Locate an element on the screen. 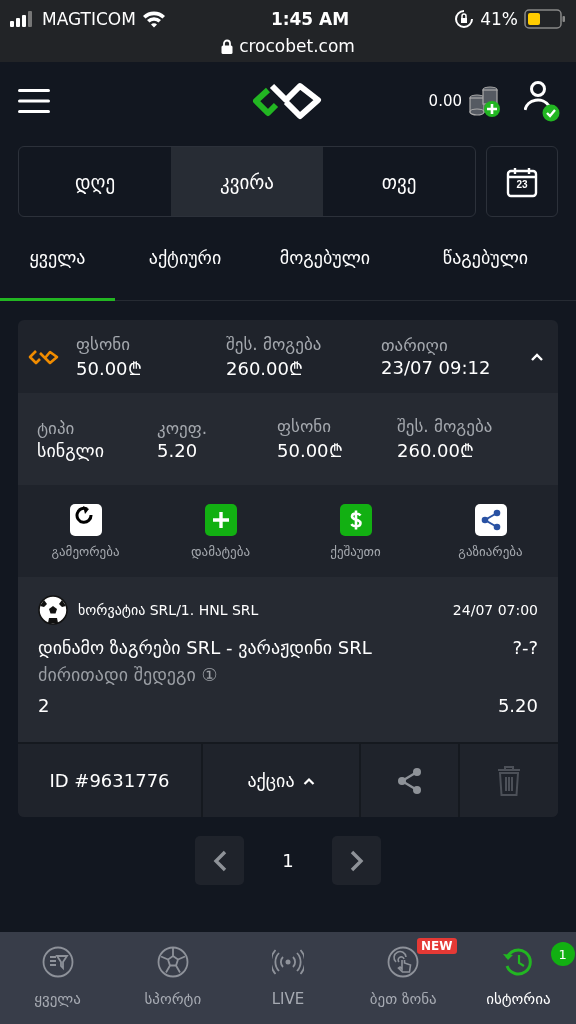 Image resolution: width=576 pixels, height=1024 pixels. summary-value: 260.00₾ is located at coordinates (265, 368).